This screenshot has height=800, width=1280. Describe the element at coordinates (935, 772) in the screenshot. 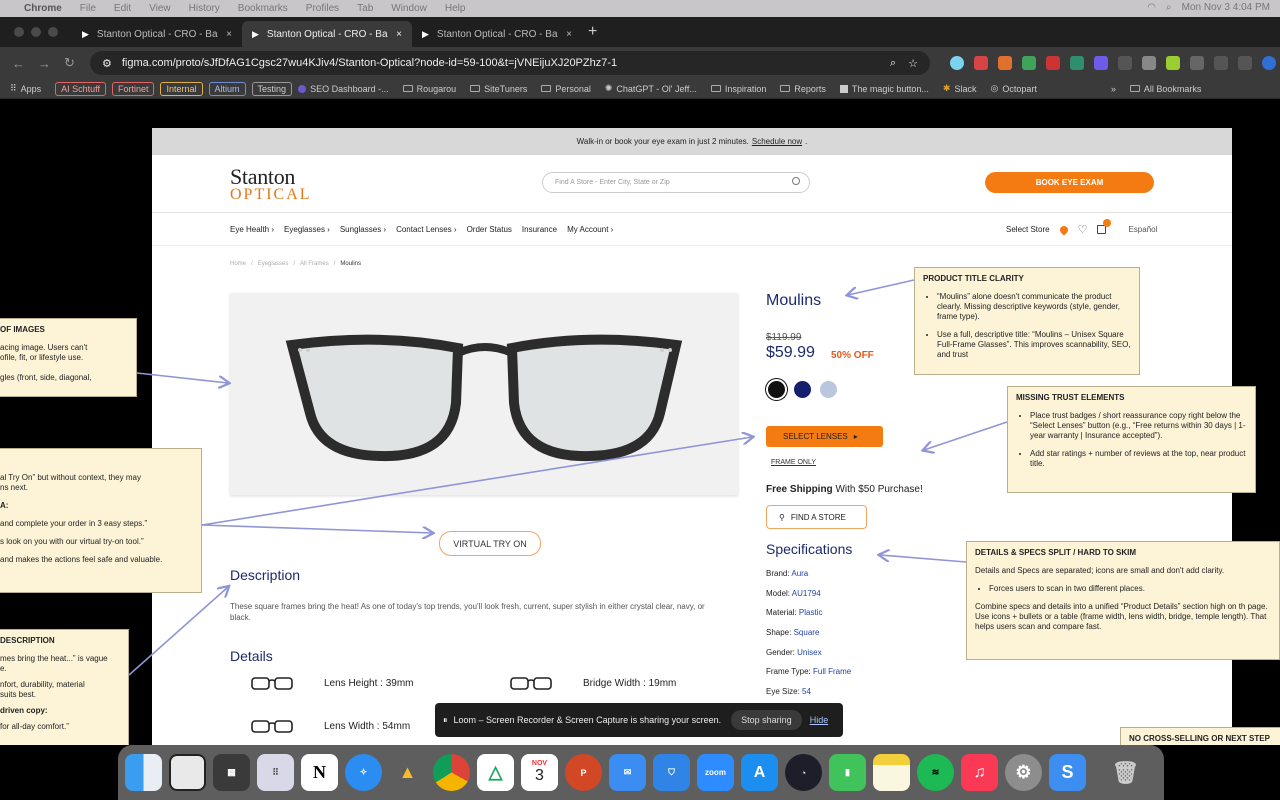

I see `spotify-icon: ≋` at that location.